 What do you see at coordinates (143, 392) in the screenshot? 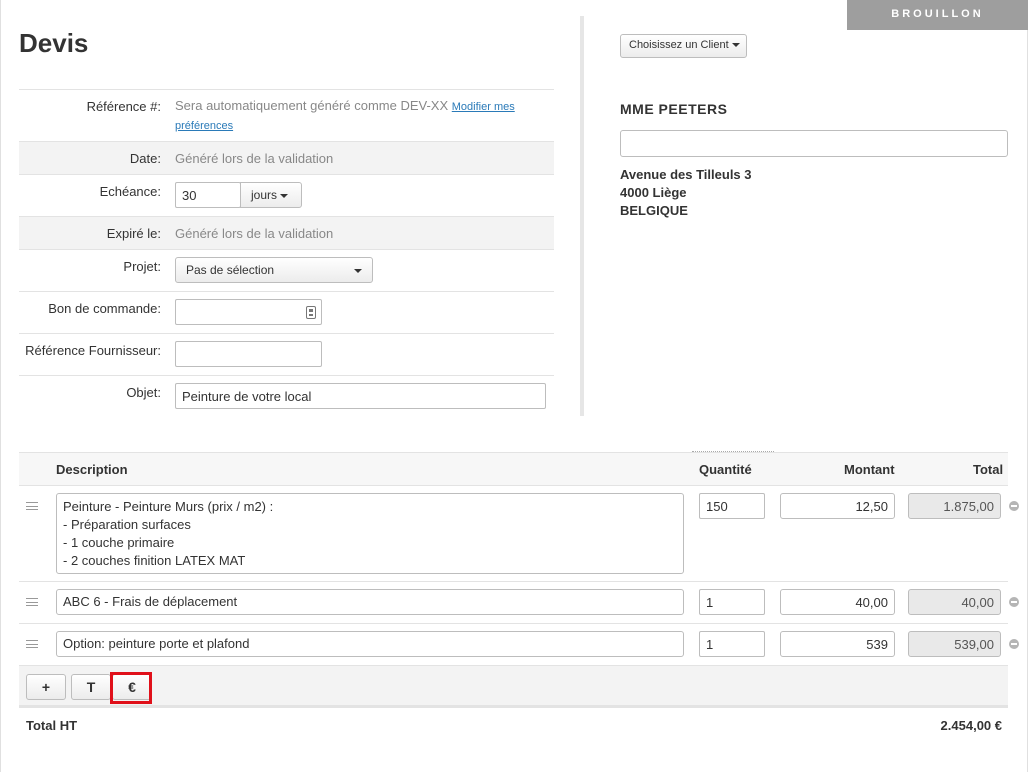
I see `subject-label: Objet:` at bounding box center [143, 392].